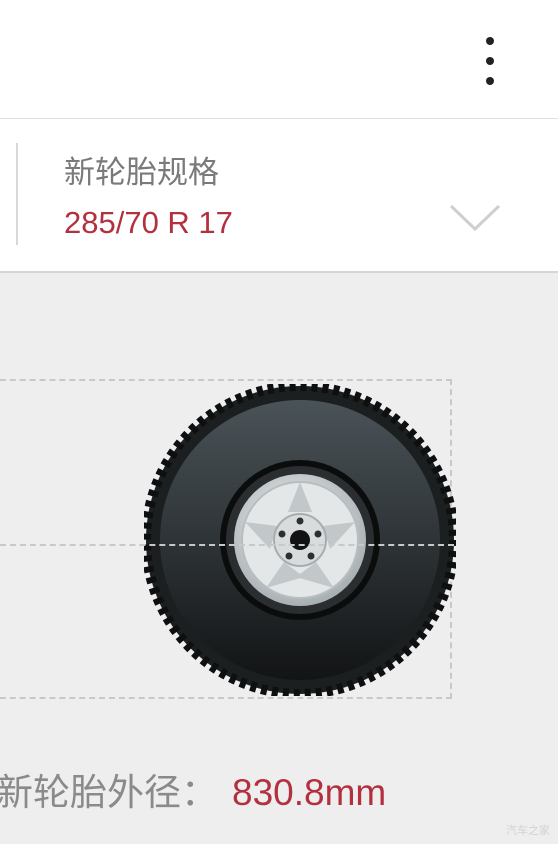 This screenshot has width=558, height=844. What do you see at coordinates (17, 194) in the screenshot?
I see `divider` at bounding box center [17, 194].